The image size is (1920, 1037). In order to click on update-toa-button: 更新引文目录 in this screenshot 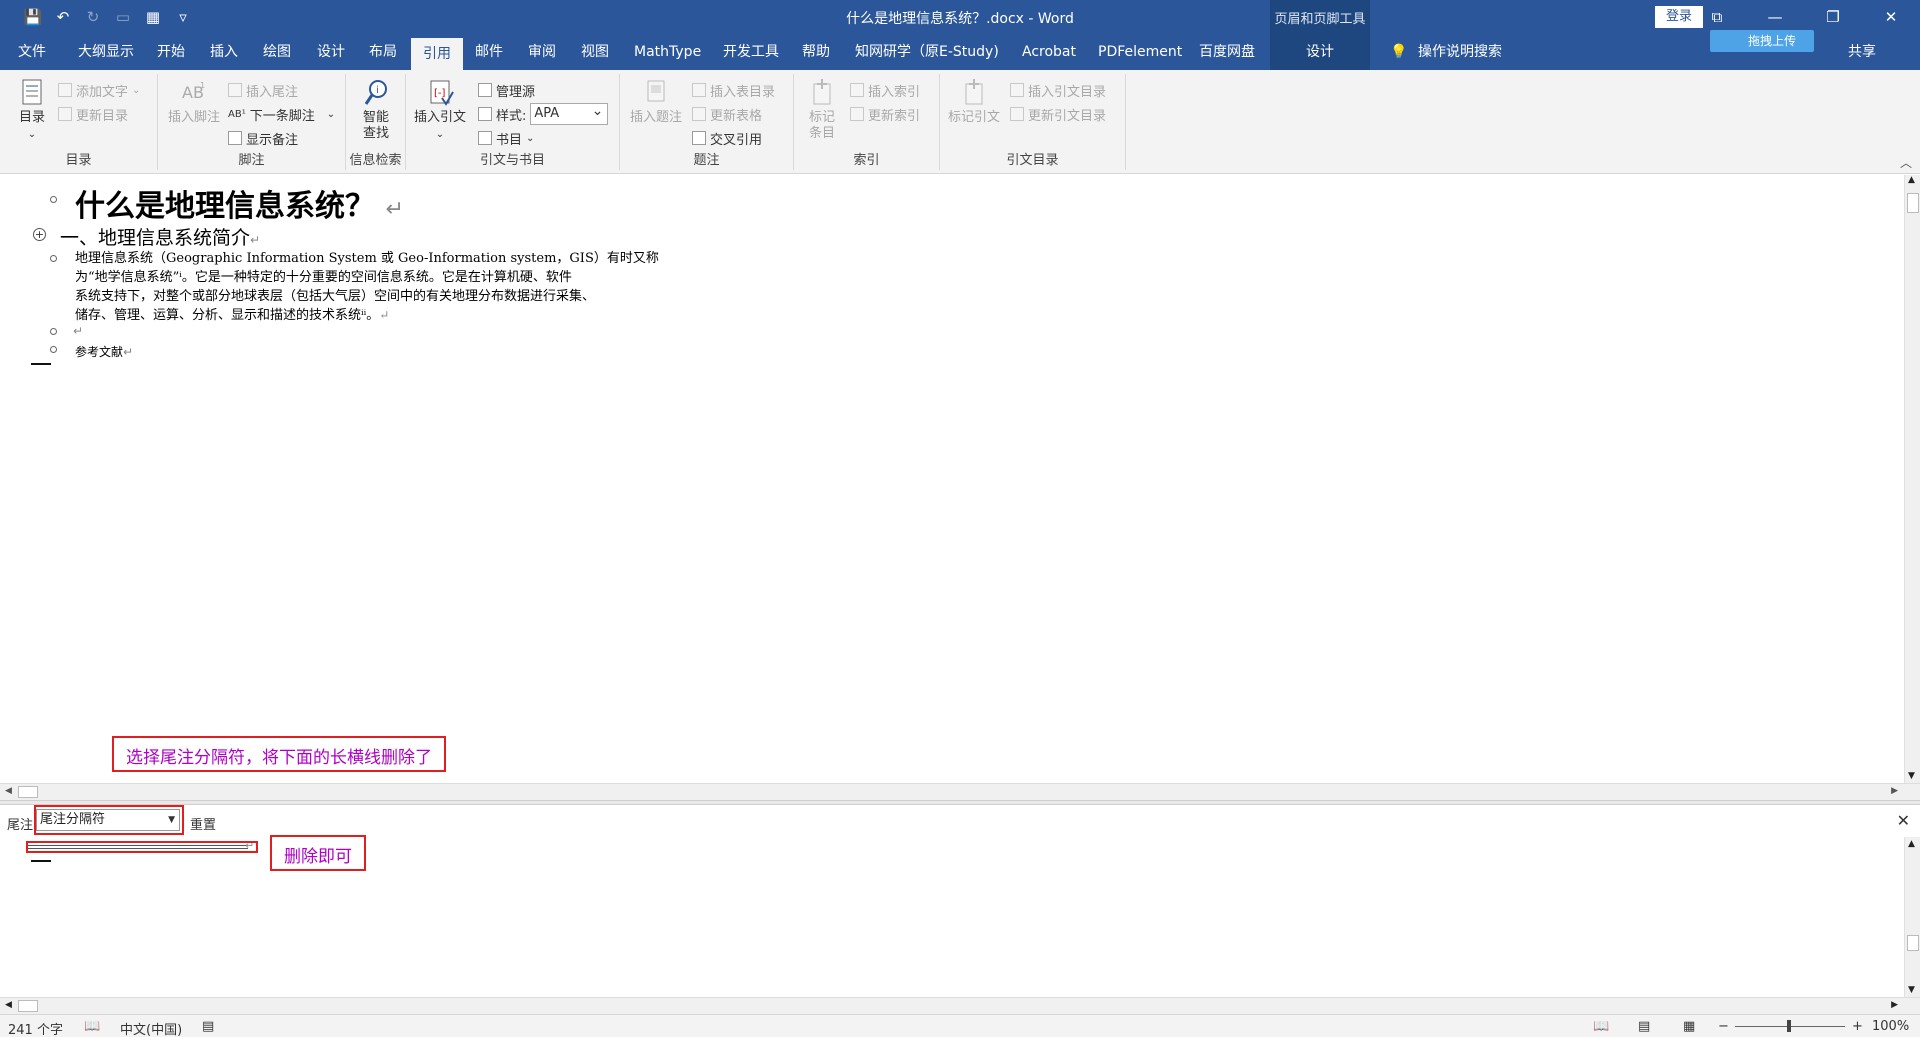, I will do `click(1058, 114)`.